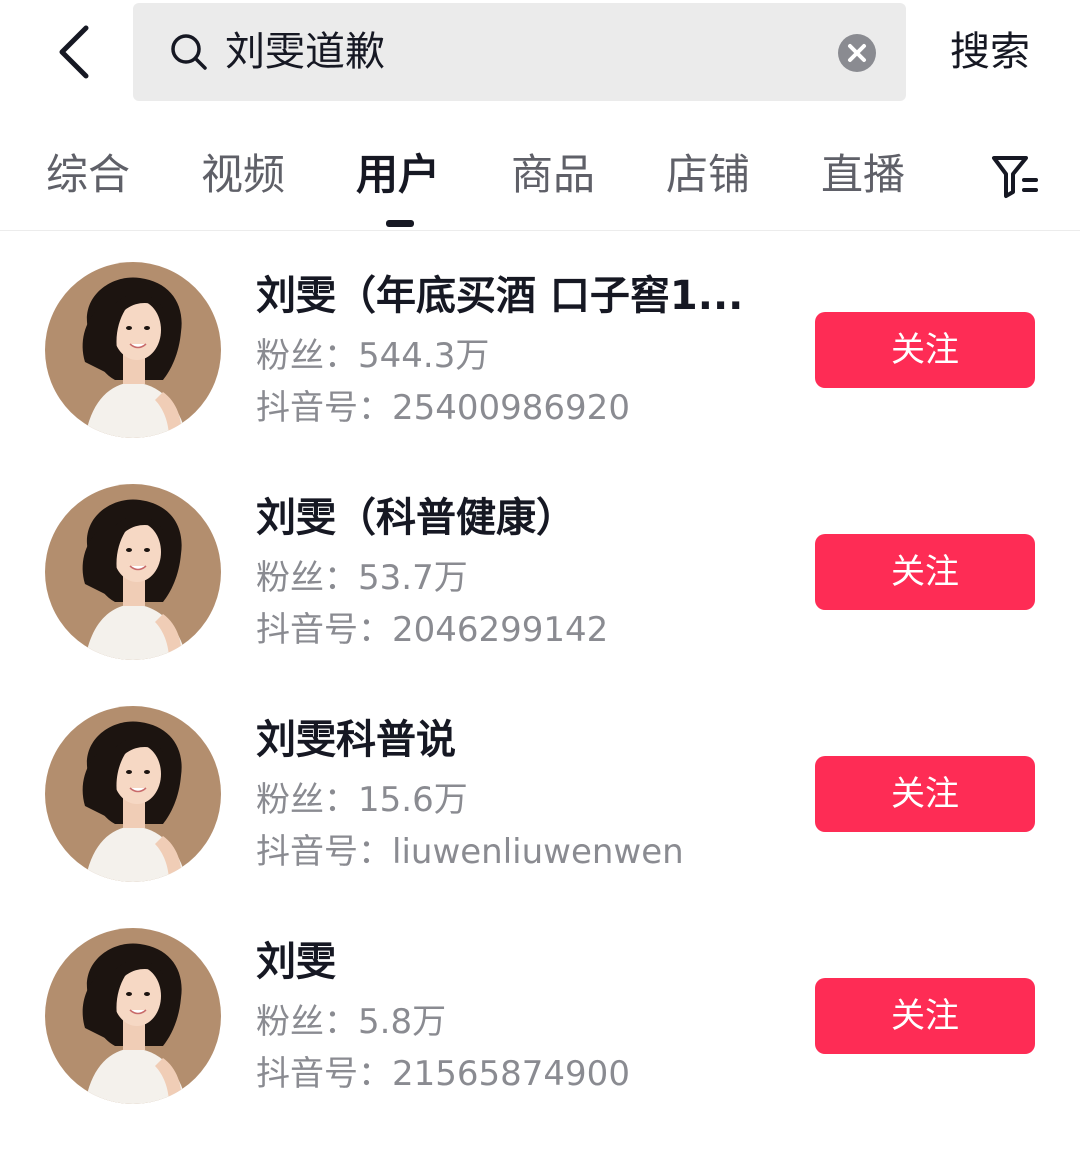 The height and width of the screenshot is (1150, 1080). I want to click on tab-users: 用户, so click(398, 175).